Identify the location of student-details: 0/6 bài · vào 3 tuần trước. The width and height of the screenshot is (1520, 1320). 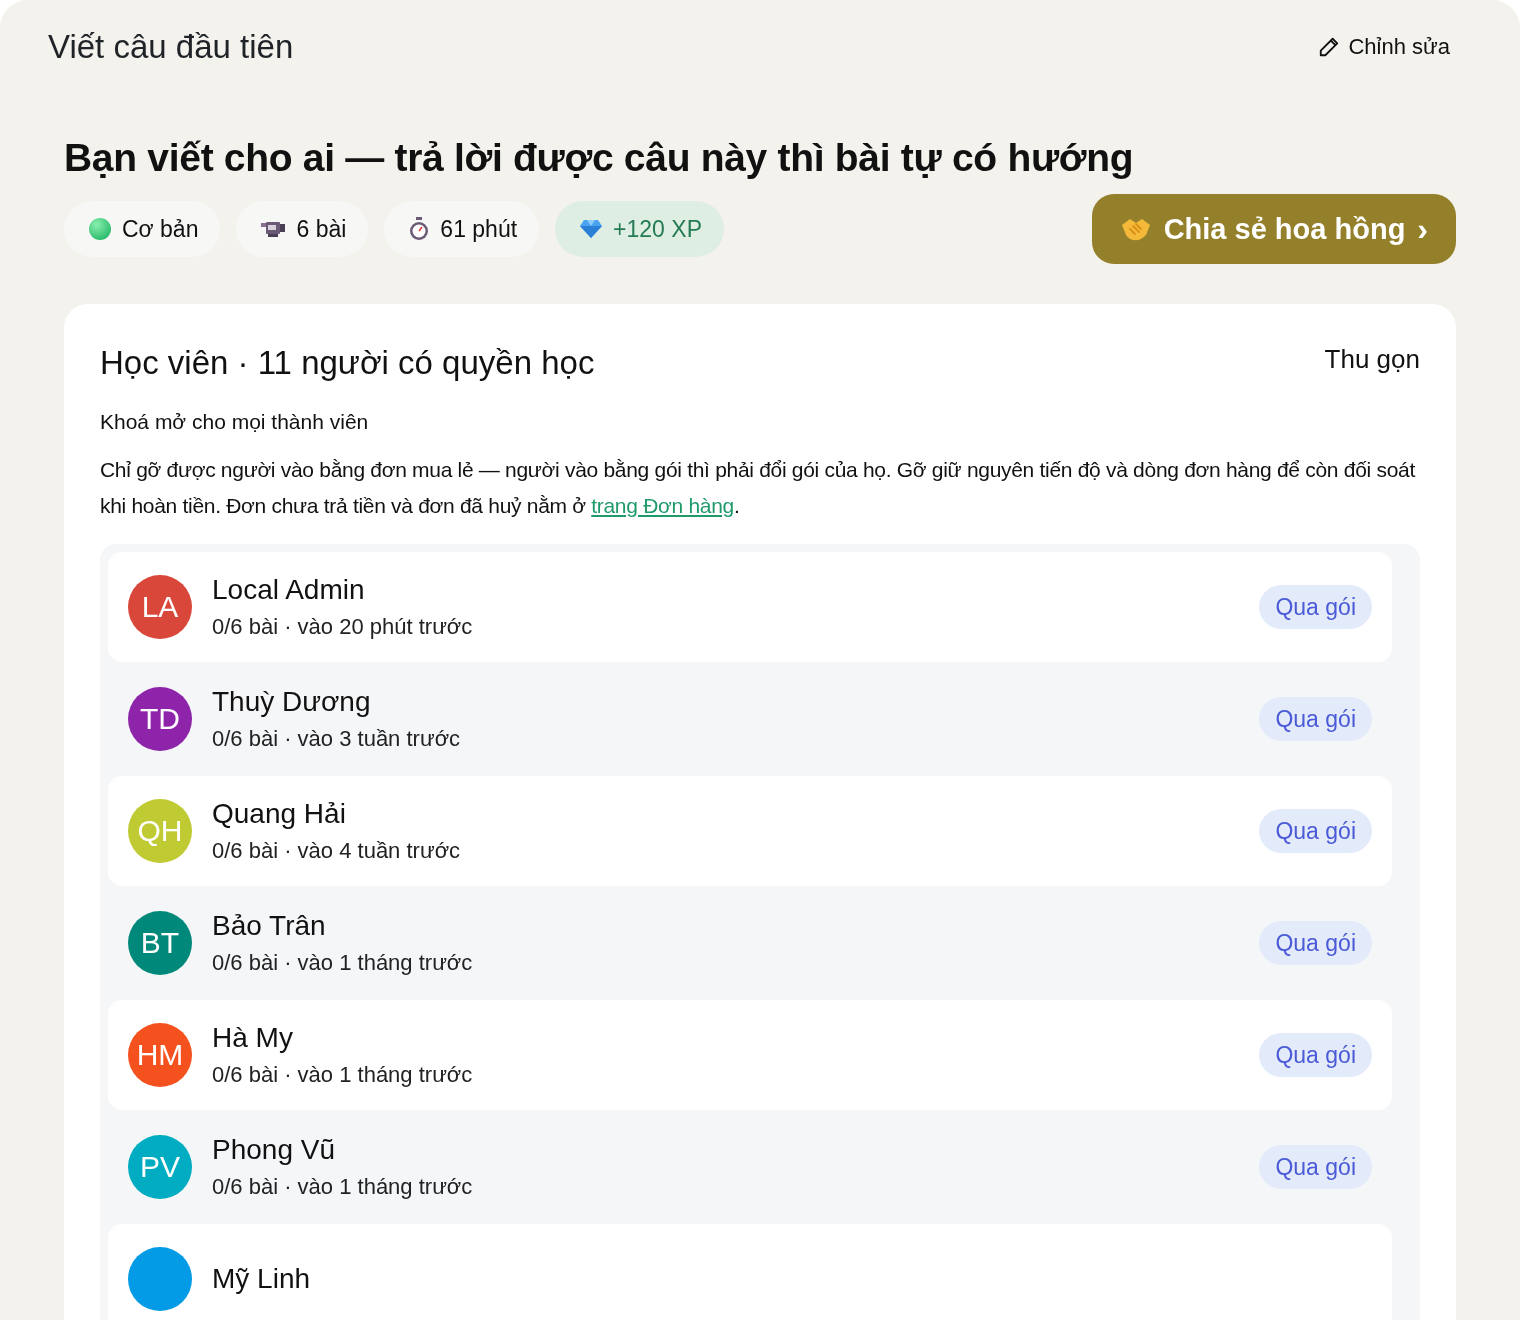
(337, 739).